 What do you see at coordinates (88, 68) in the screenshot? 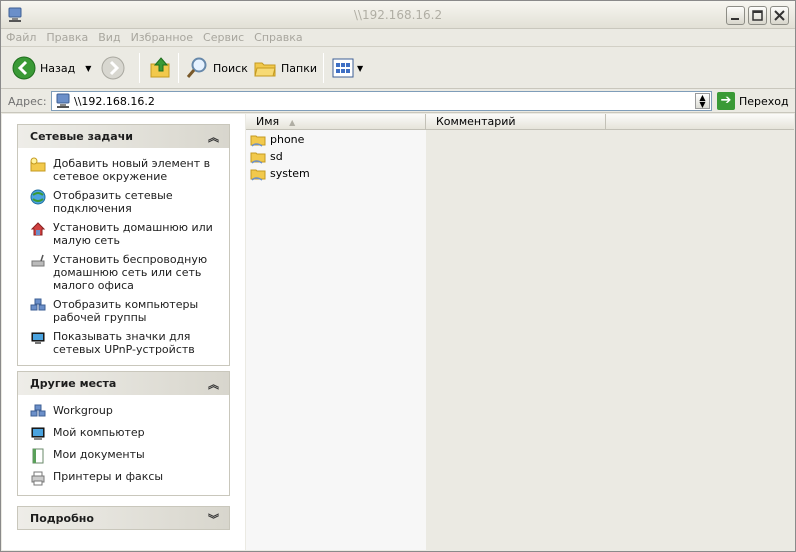
I see `back-dropdown-icon: ▼` at bounding box center [88, 68].